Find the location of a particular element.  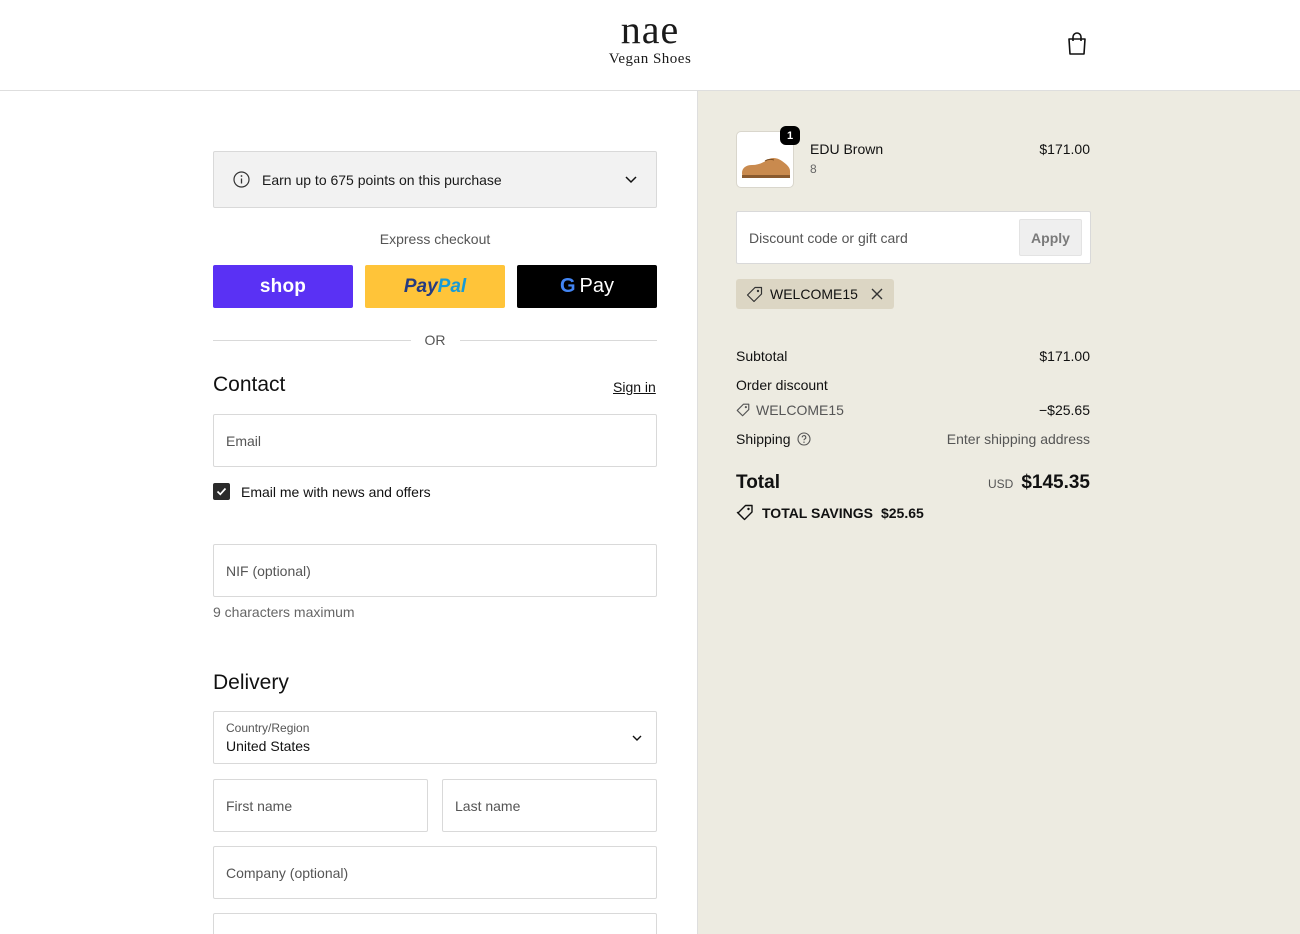

last-name-input is located at coordinates (549, 805).